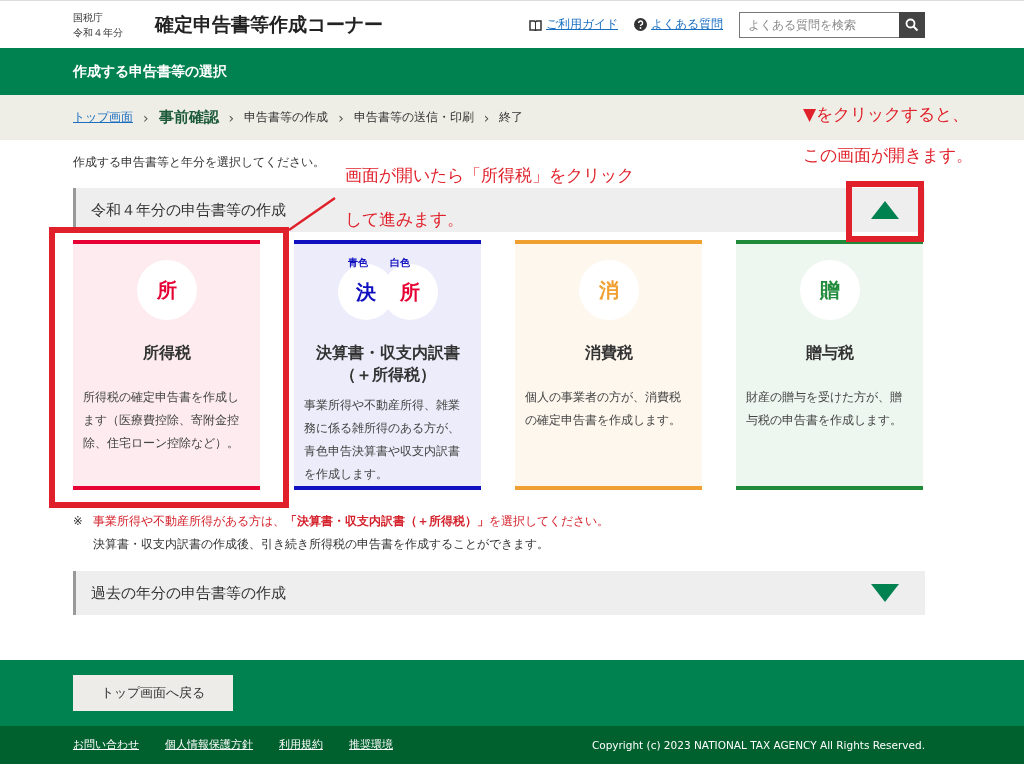 Image resolution: width=1024 pixels, height=764 pixels. What do you see at coordinates (582, 24) in the screenshot?
I see `header-link: ご利用ガイド` at bounding box center [582, 24].